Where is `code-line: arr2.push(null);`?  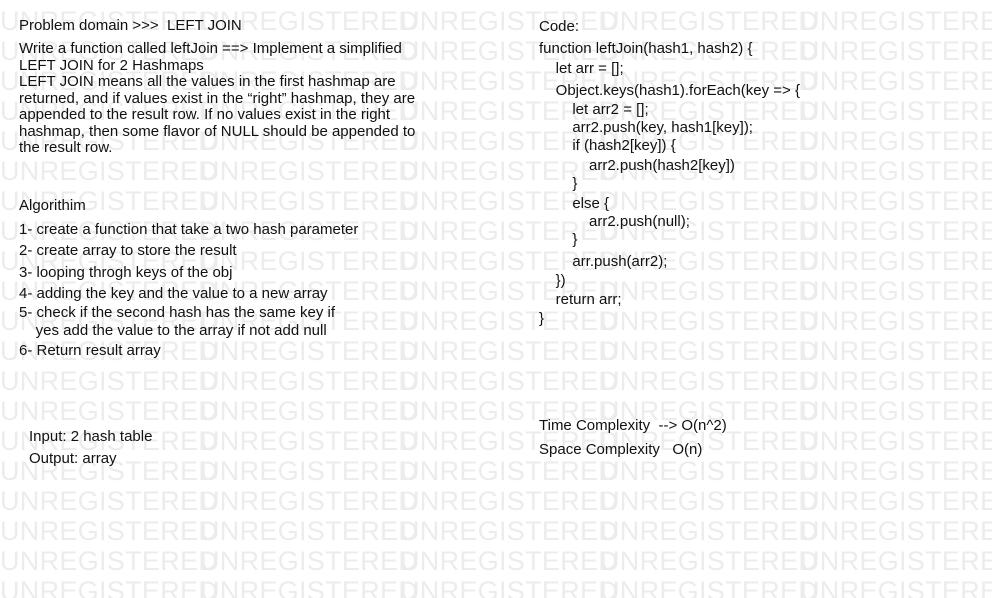 code-line: arr2.push(null); is located at coordinates (614, 221).